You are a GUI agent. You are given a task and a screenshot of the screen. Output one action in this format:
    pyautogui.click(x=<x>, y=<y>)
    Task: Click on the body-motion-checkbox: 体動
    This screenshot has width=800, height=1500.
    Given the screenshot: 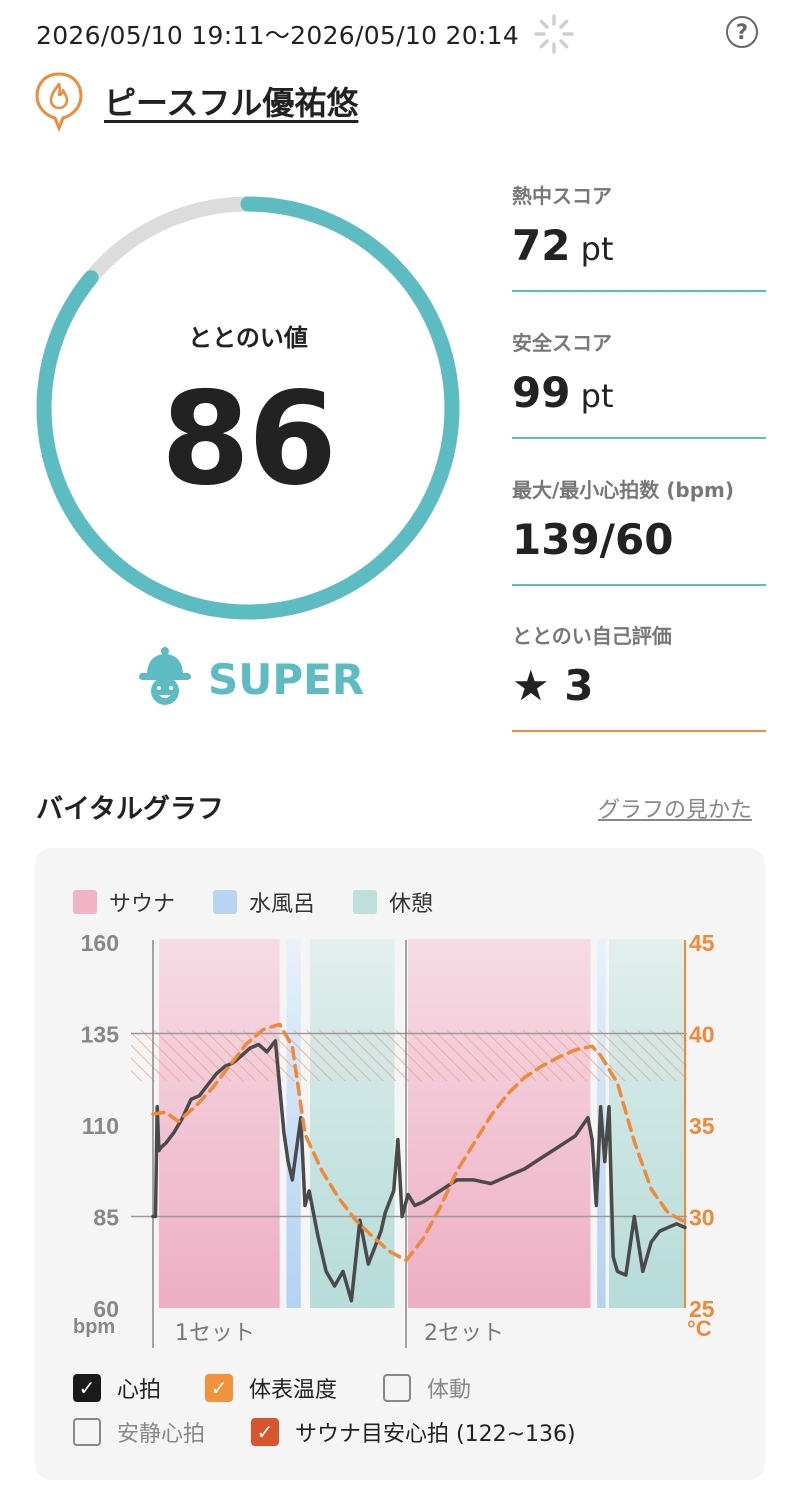 What is the action you would take?
    pyautogui.click(x=427, y=1388)
    